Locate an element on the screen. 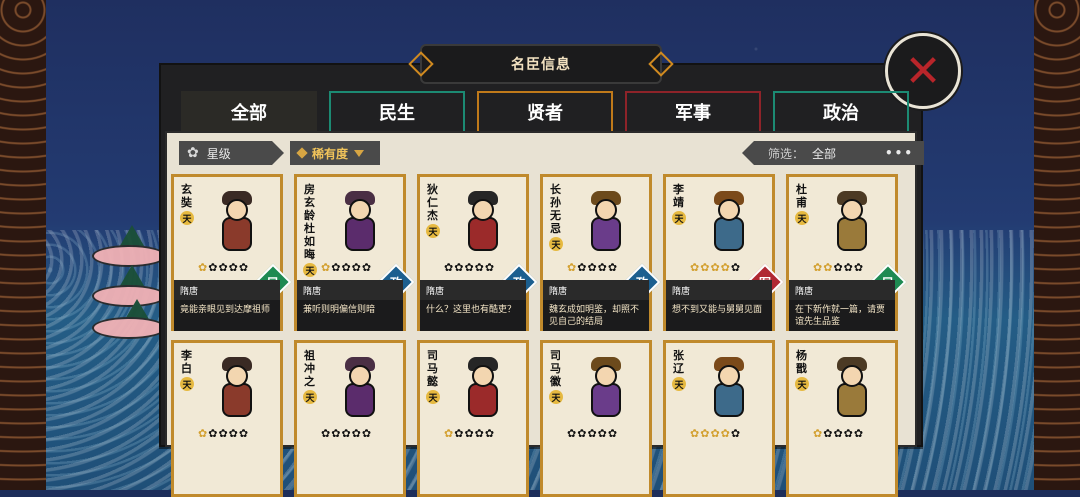  filter-value: 全部 is located at coordinates (824, 153).